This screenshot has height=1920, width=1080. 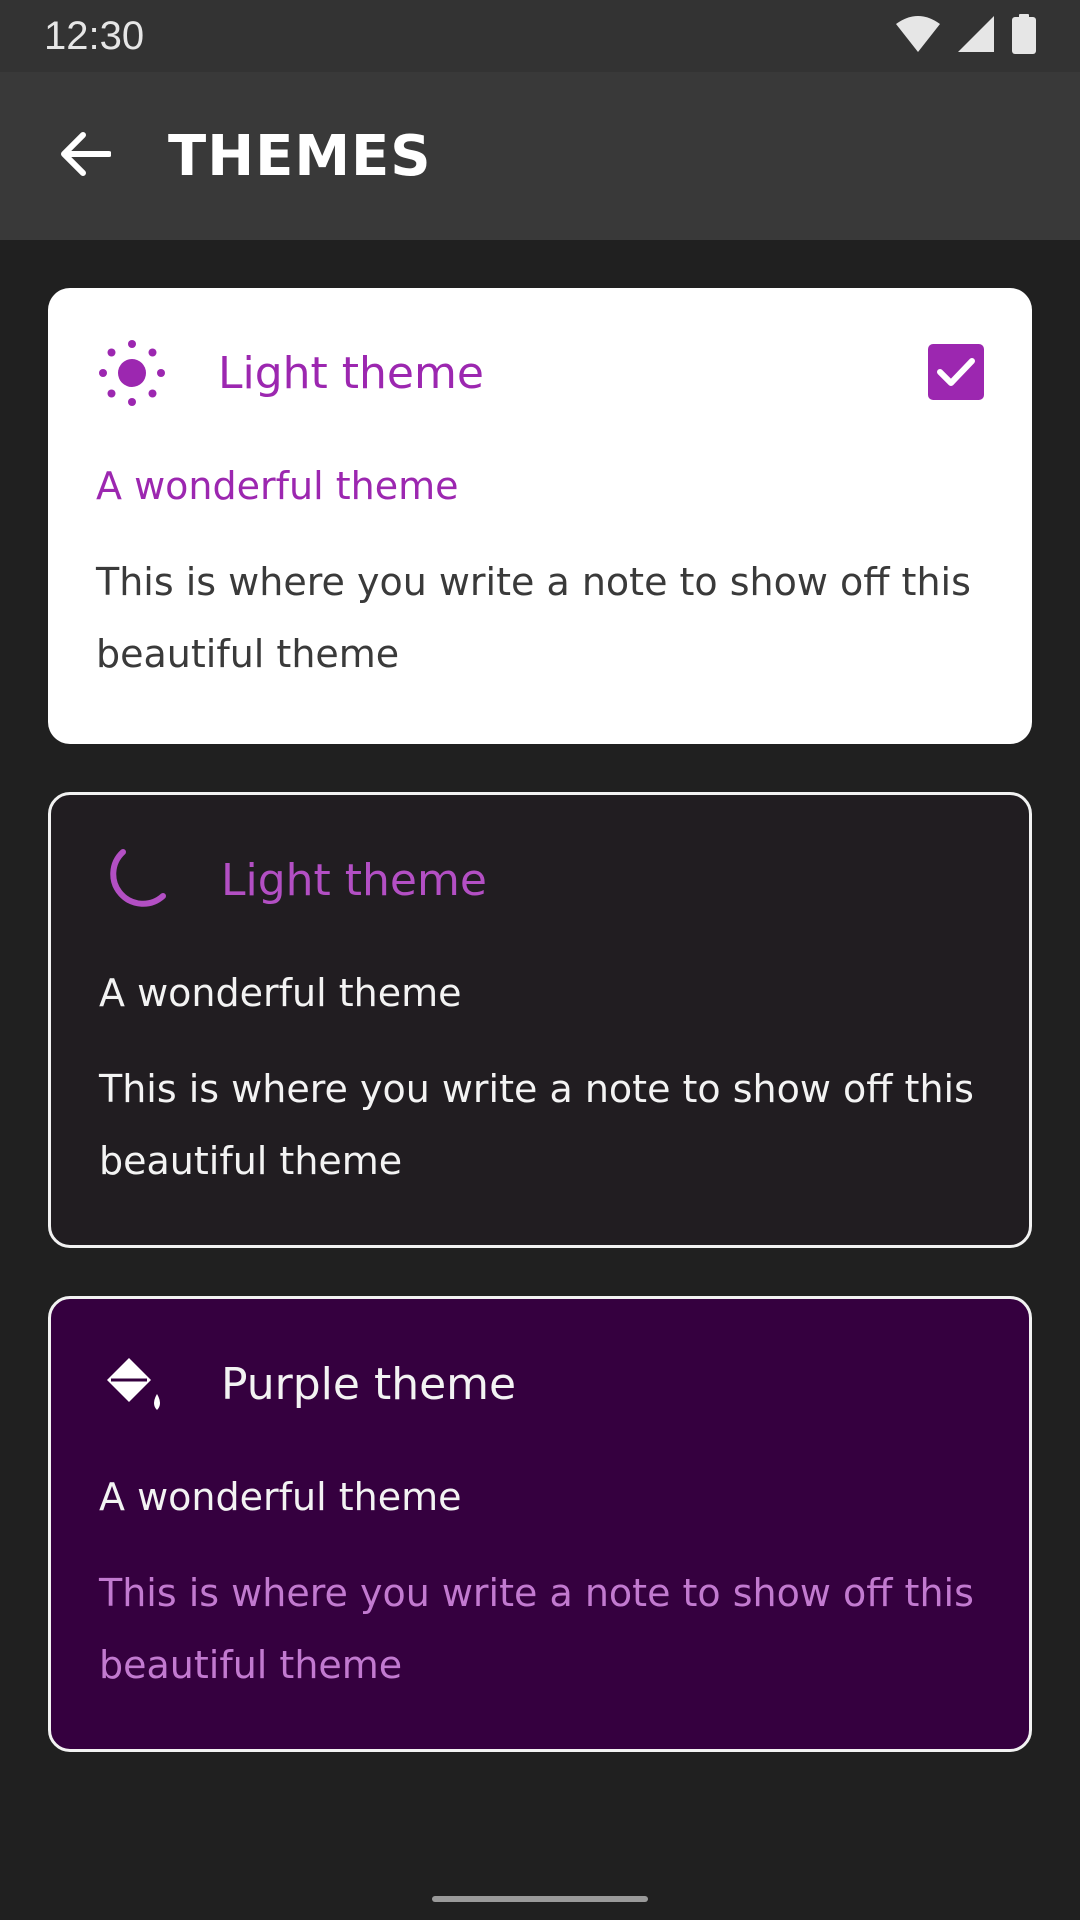 What do you see at coordinates (976, 36) in the screenshot?
I see `cellular-signal-icon` at bounding box center [976, 36].